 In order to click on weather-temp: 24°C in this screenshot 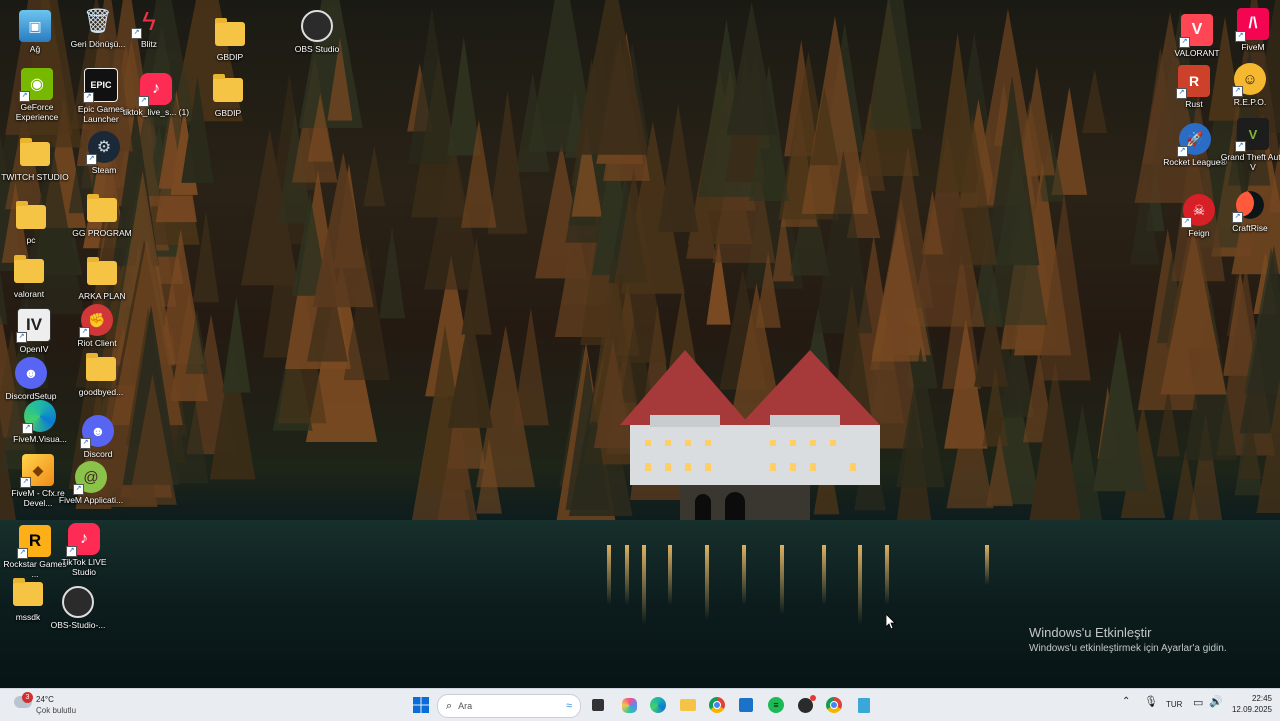, I will do `click(45, 699)`.